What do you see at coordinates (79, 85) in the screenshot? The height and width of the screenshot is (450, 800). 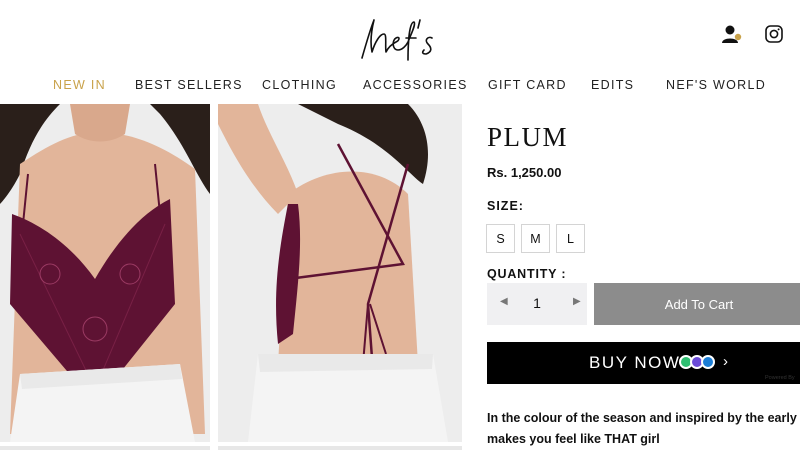 I see `nav-item-new-in: NEW IN` at bounding box center [79, 85].